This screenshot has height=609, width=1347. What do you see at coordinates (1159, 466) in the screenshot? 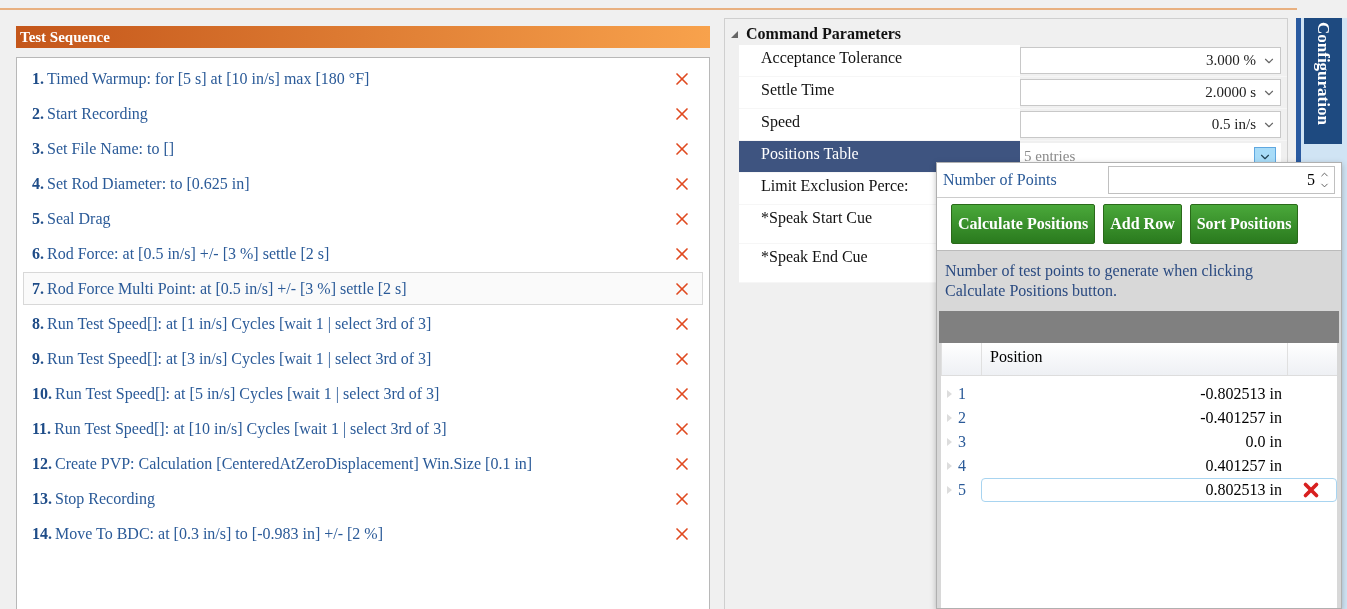
I see `position-cell: 0.401257 in` at bounding box center [1159, 466].